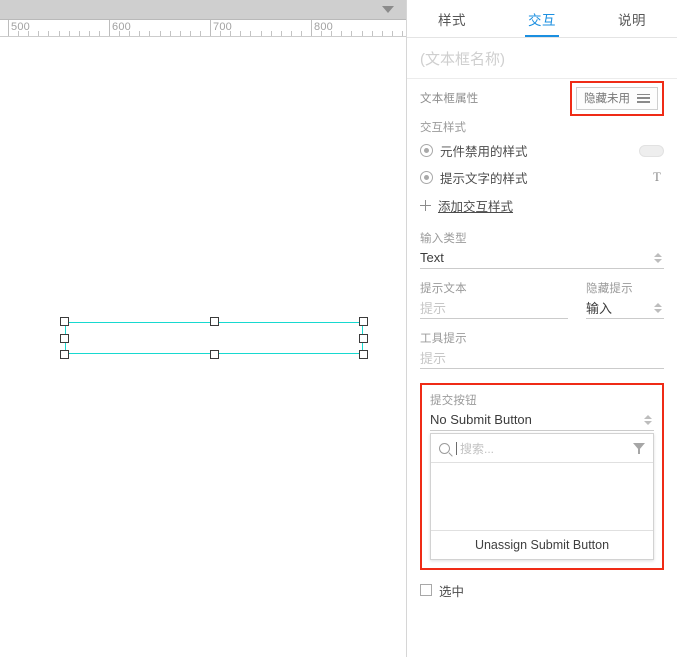 This screenshot has width=677, height=657. What do you see at coordinates (214, 321) in the screenshot?
I see `resize-handle-top-center` at bounding box center [214, 321].